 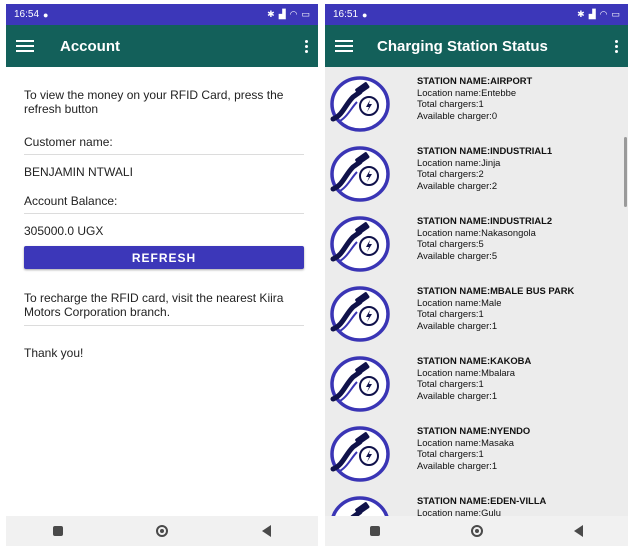 What do you see at coordinates (625, 172) in the screenshot?
I see `scrollbar` at bounding box center [625, 172].